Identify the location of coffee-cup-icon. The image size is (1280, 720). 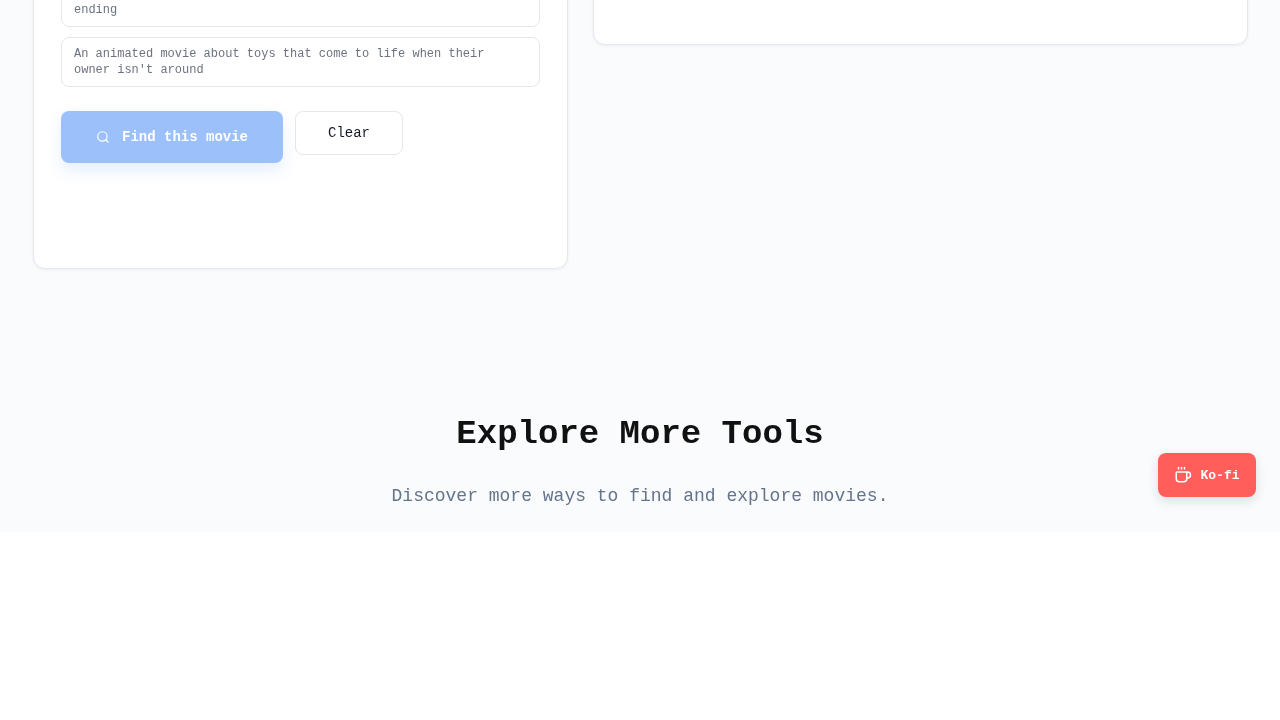
(1183, 475).